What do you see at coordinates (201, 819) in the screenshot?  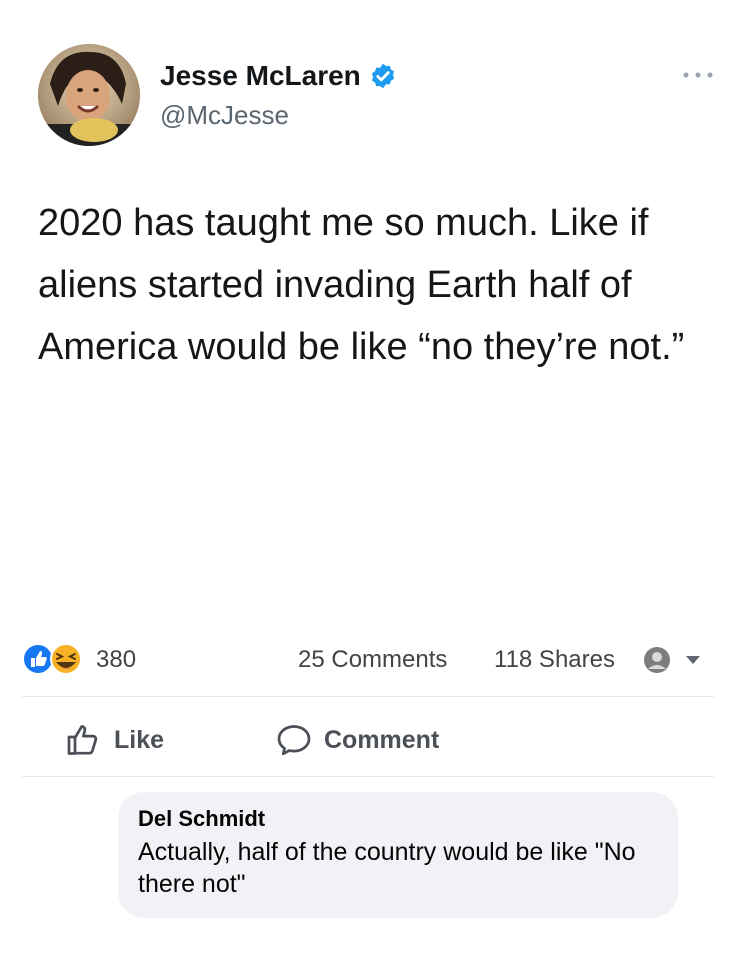 I see `comment-author: Del Schmidt` at bounding box center [201, 819].